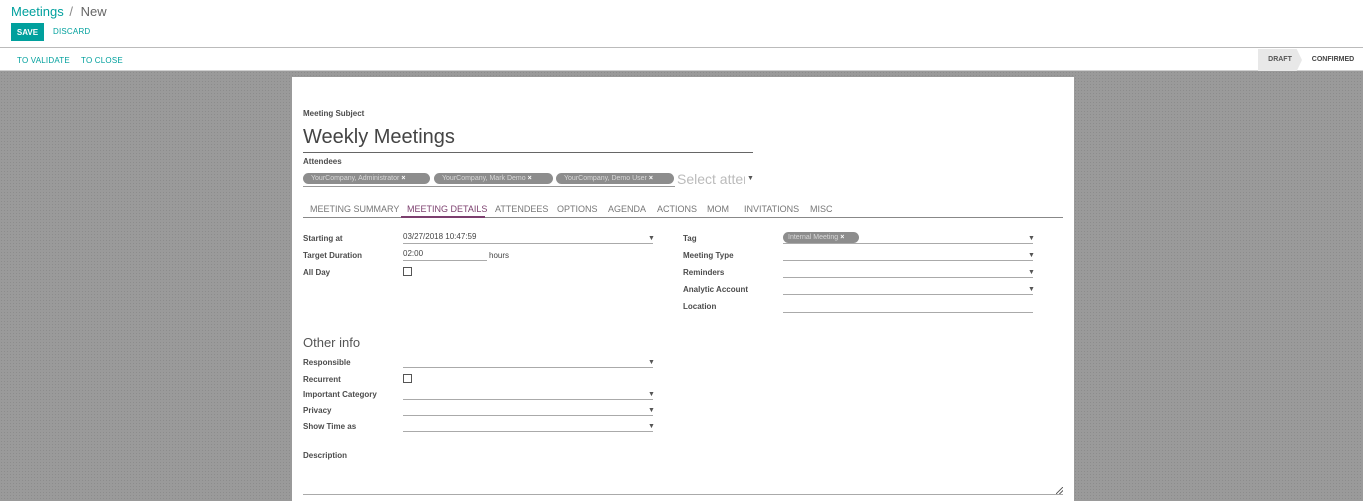  Describe the element at coordinates (322, 379) in the screenshot. I see `recurrent-label: Recurrent` at that location.